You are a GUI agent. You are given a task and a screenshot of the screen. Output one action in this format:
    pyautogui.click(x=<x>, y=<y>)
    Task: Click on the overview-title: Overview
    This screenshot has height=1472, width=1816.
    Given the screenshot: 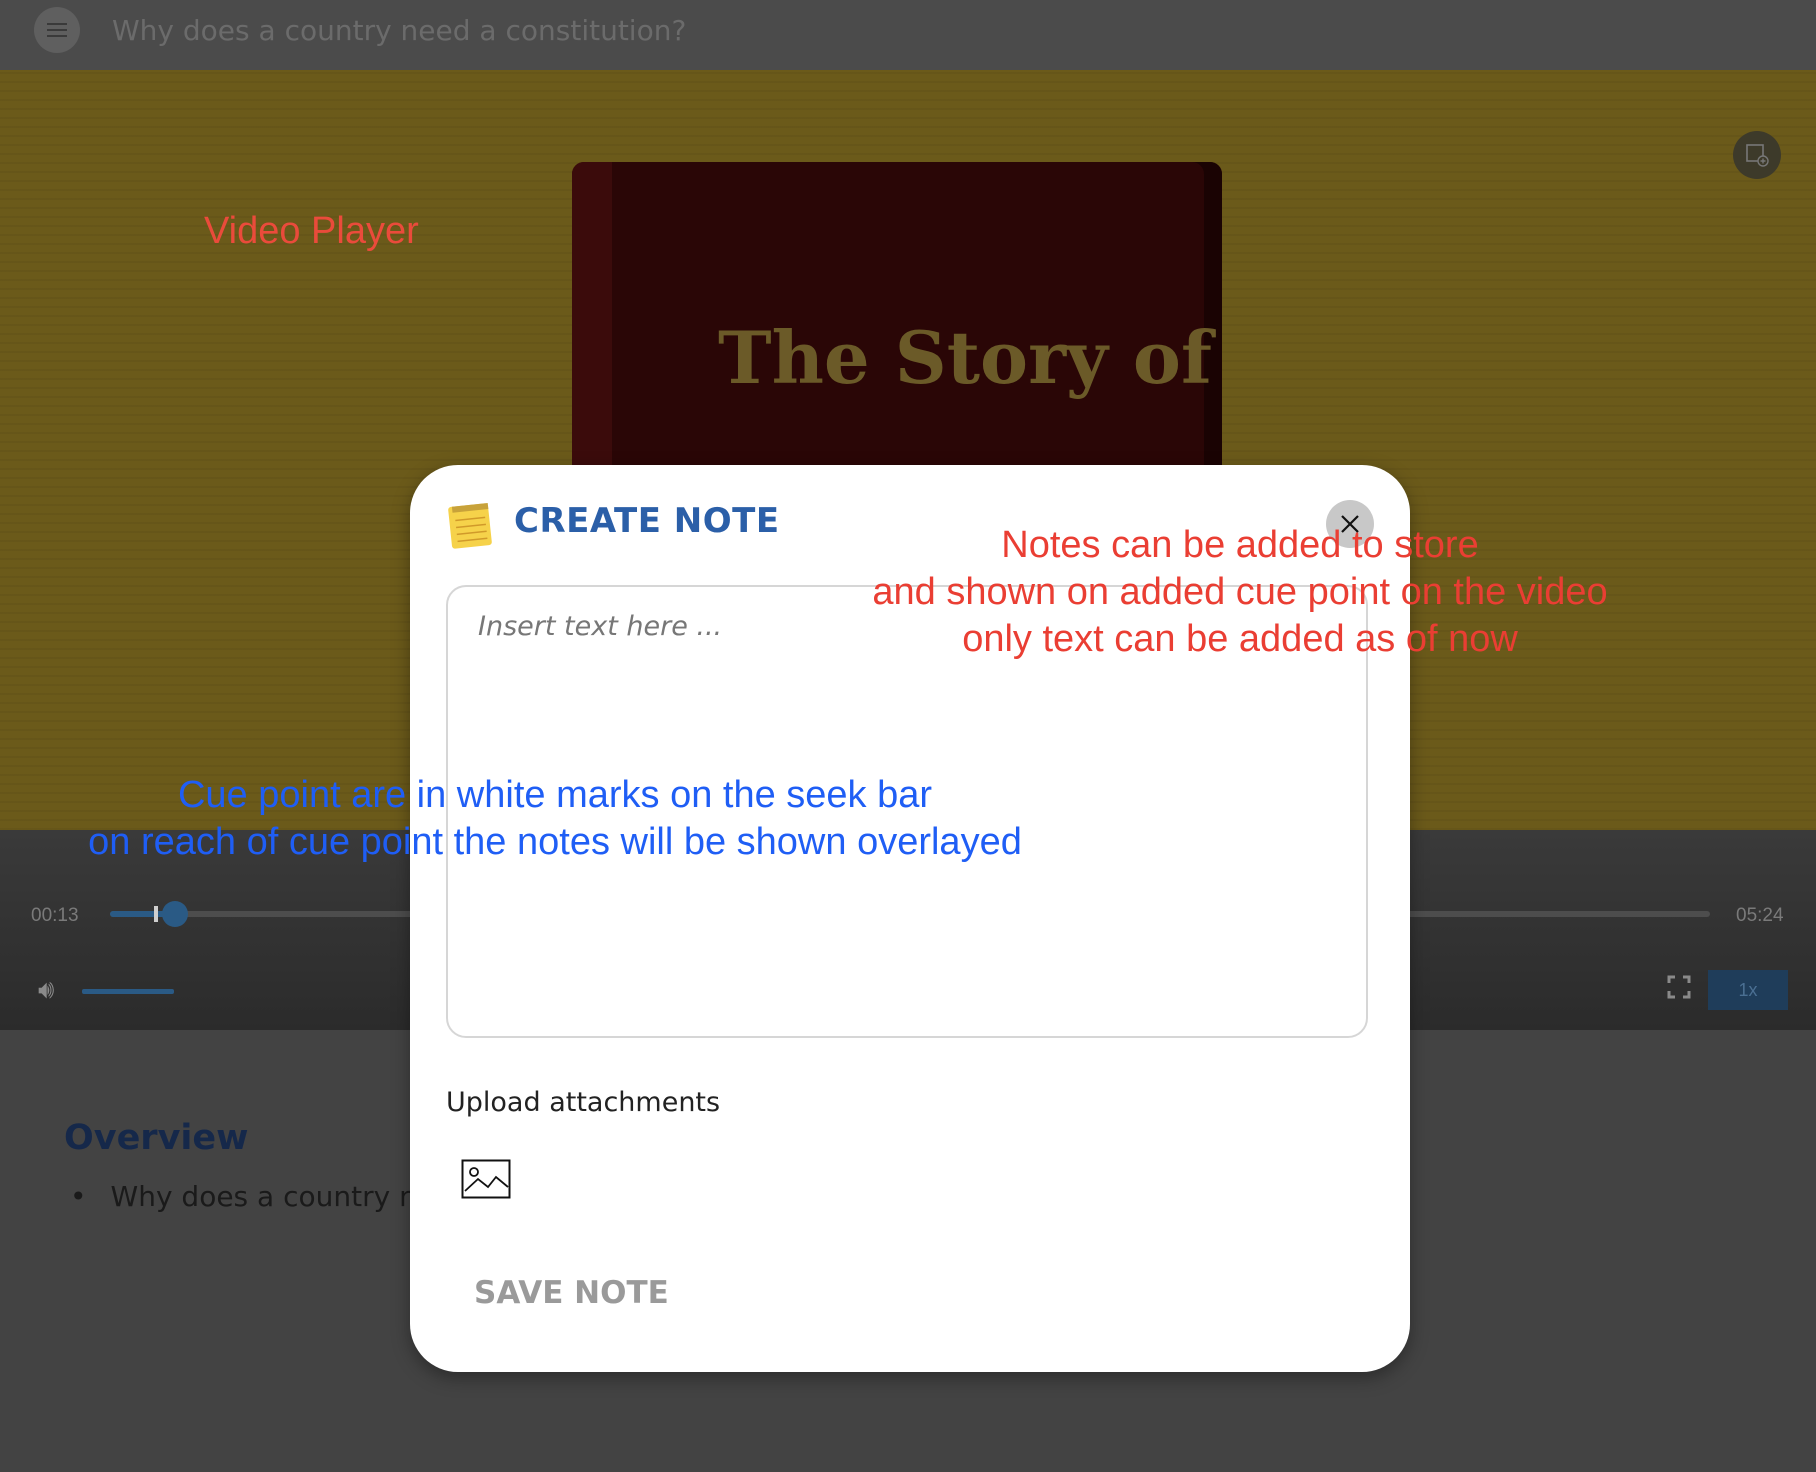 What is the action you would take?
    pyautogui.click(x=156, y=1138)
    